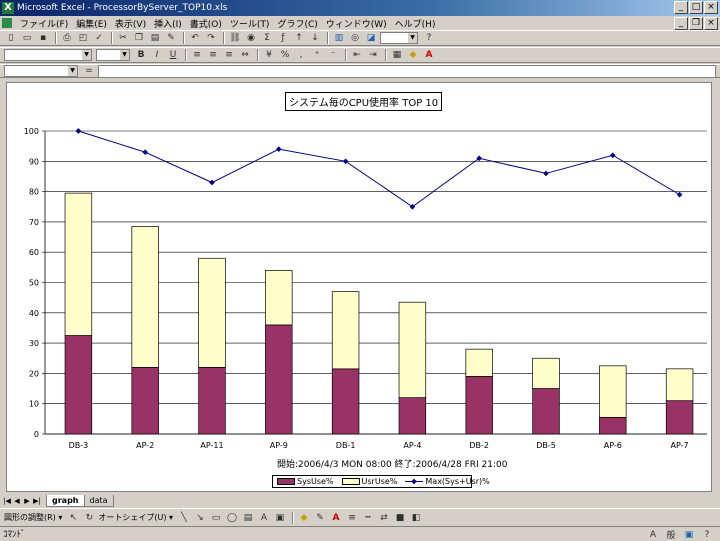 This screenshot has width=720, height=541. I want to click on redo-icon: ↷, so click(211, 38).